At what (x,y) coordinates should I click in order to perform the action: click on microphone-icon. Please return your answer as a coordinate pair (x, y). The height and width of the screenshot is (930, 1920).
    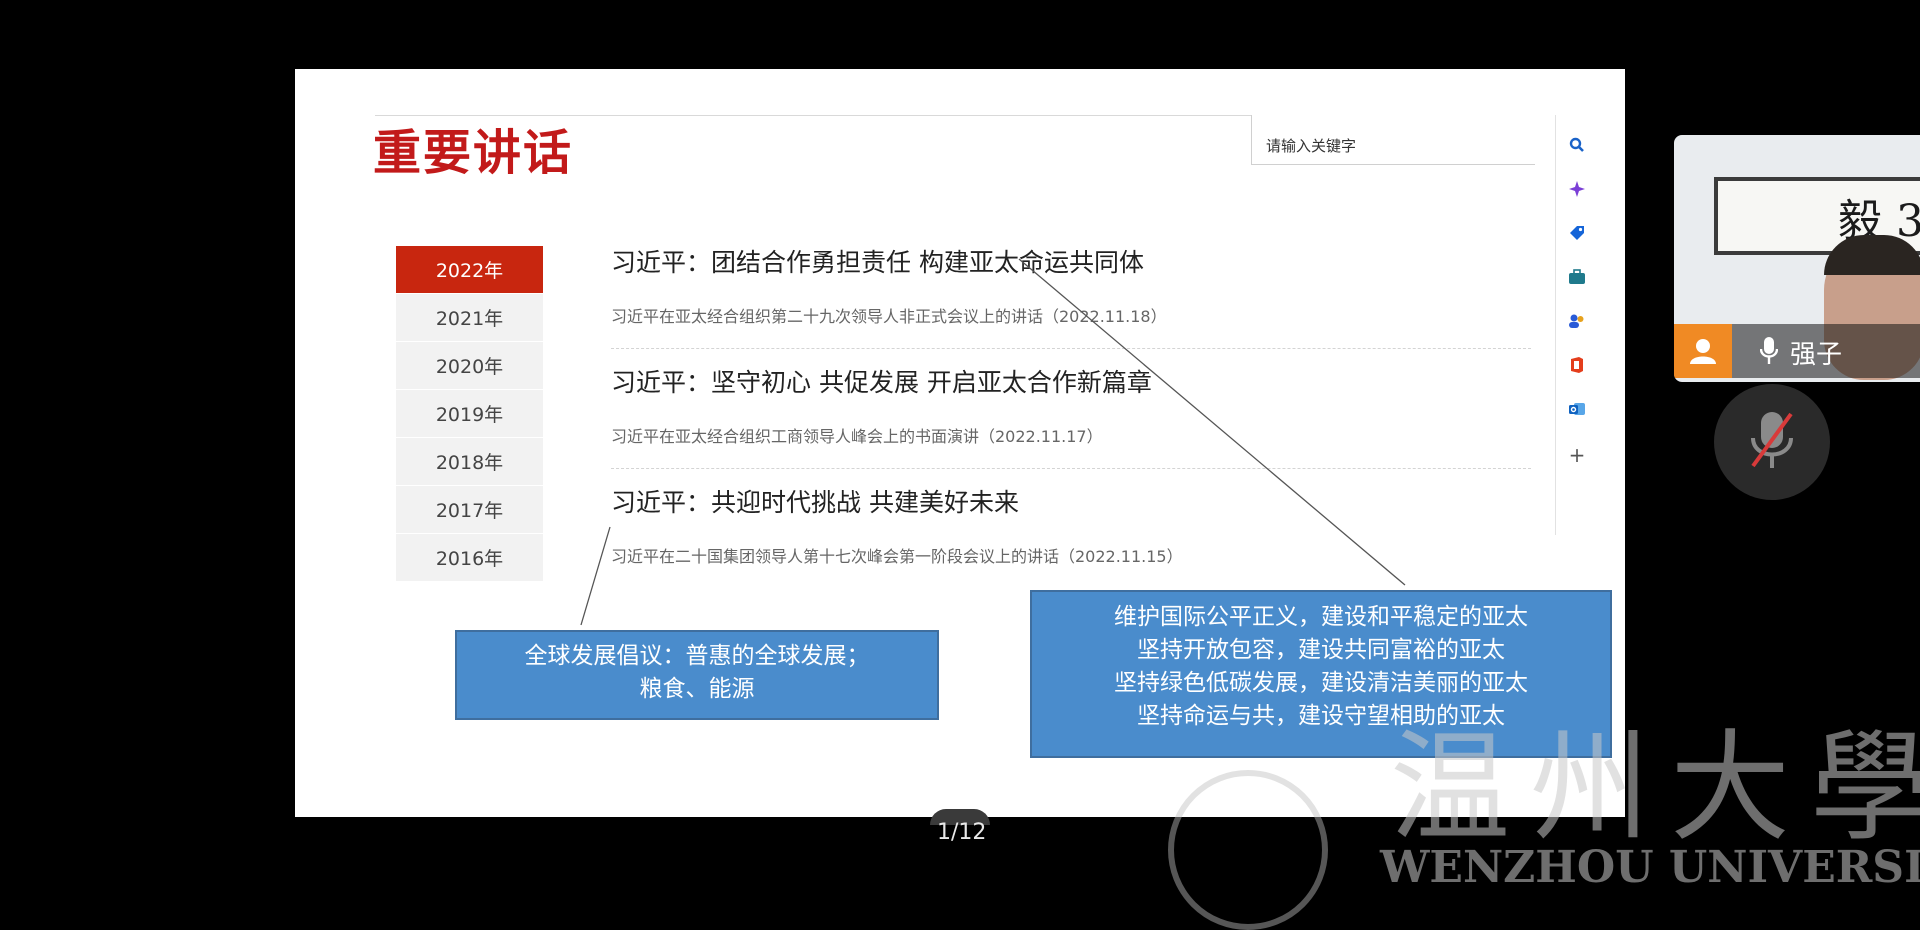
    Looking at the image, I should click on (1769, 353).